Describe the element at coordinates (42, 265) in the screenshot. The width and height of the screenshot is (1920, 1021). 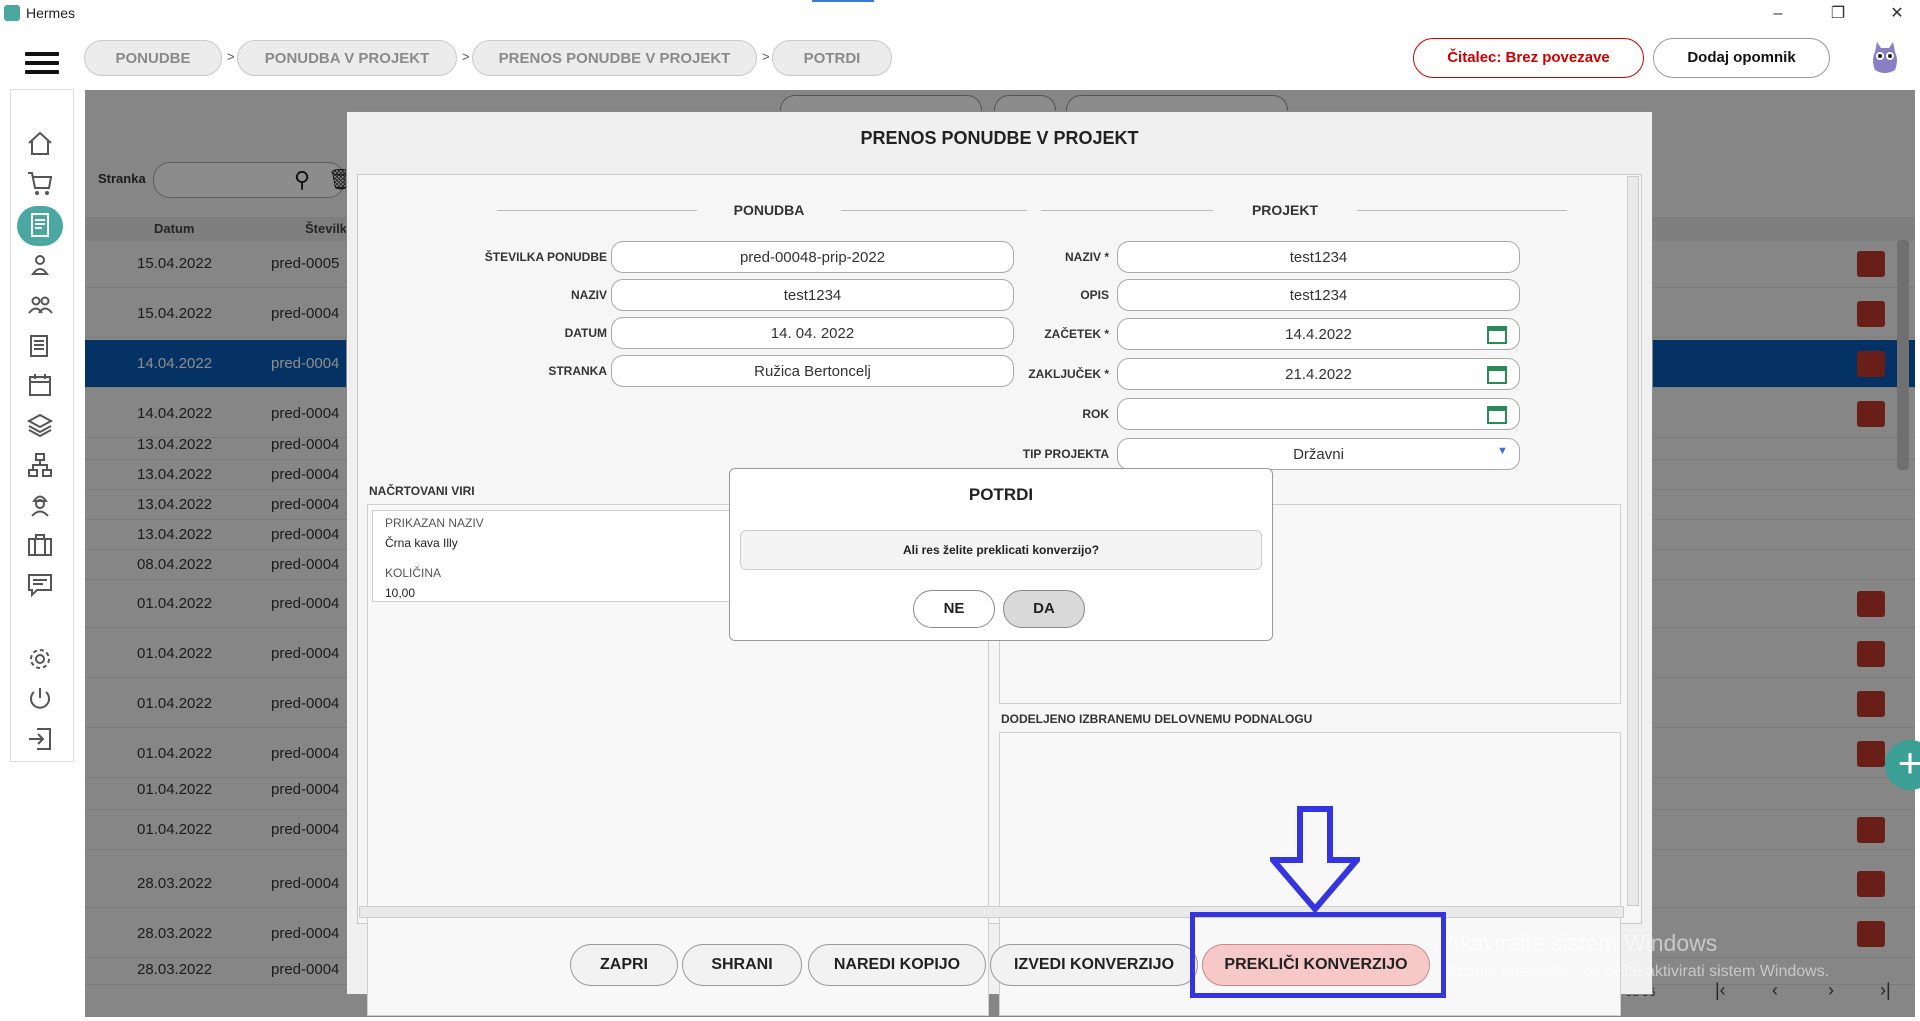
I see `person-icon` at that location.